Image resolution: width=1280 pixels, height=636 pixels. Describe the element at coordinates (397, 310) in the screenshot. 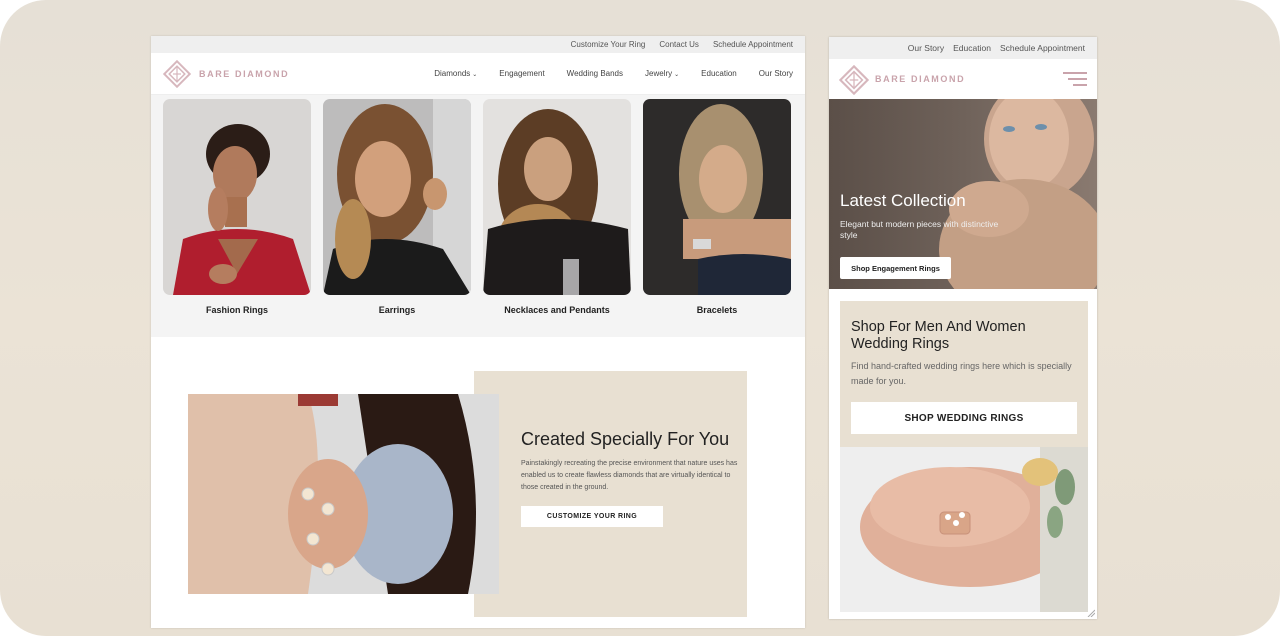

I see `category-label: Earrings` at that location.